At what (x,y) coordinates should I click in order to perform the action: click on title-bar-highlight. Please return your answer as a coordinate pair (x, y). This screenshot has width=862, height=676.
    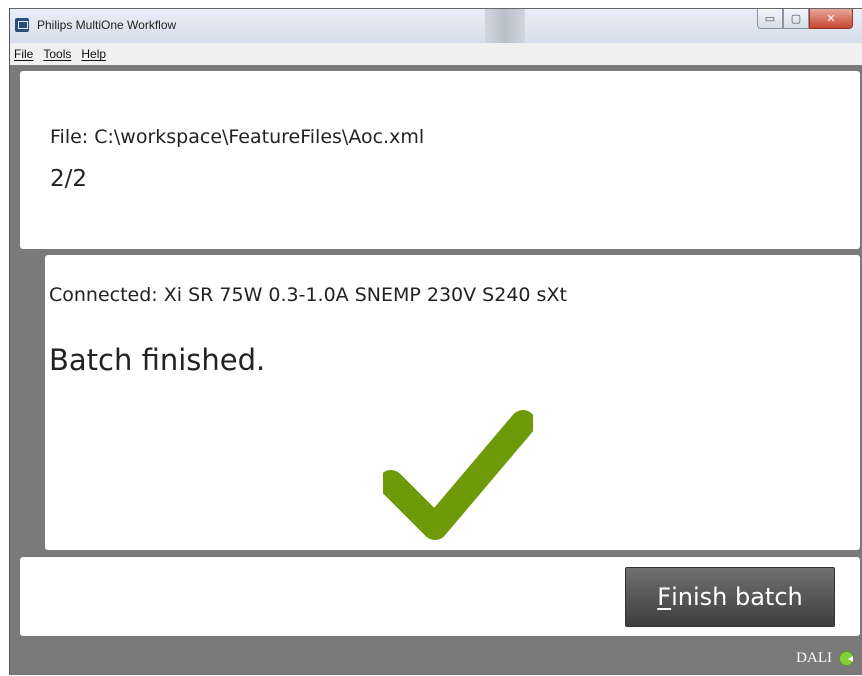
    Looking at the image, I should click on (505, 26).